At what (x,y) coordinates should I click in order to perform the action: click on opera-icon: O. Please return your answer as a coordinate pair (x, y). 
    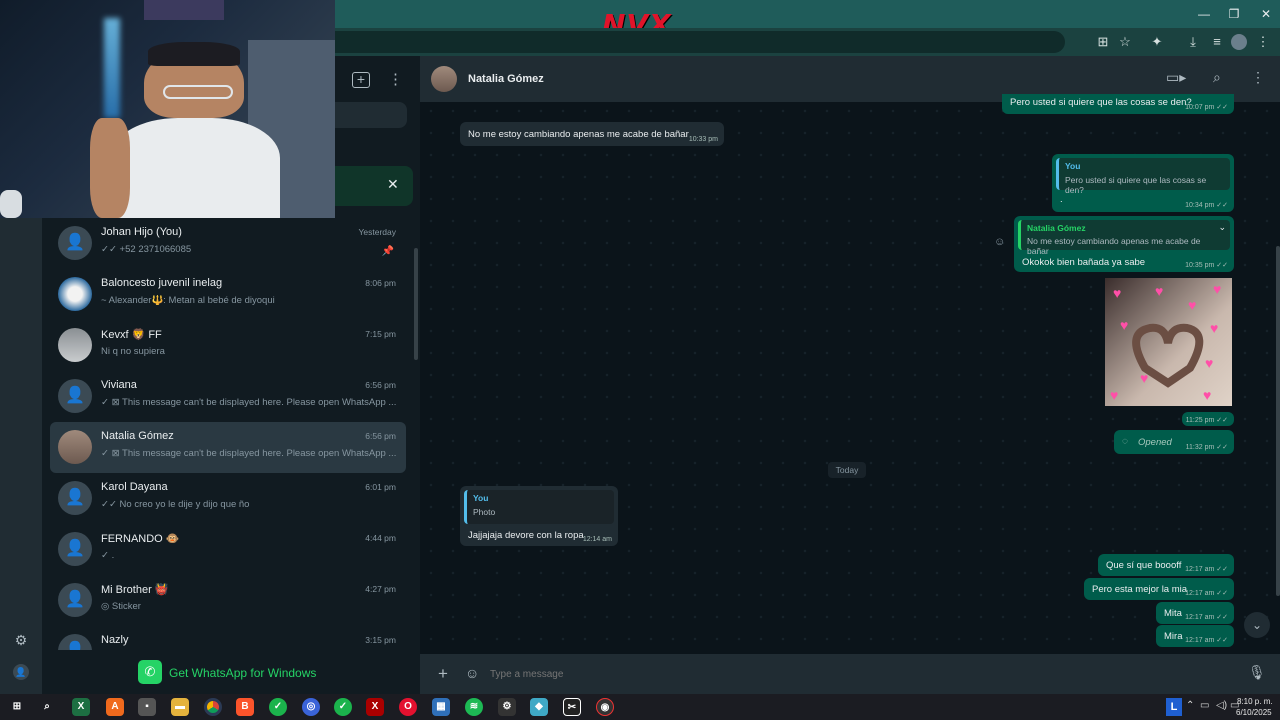
    Looking at the image, I should click on (408, 707).